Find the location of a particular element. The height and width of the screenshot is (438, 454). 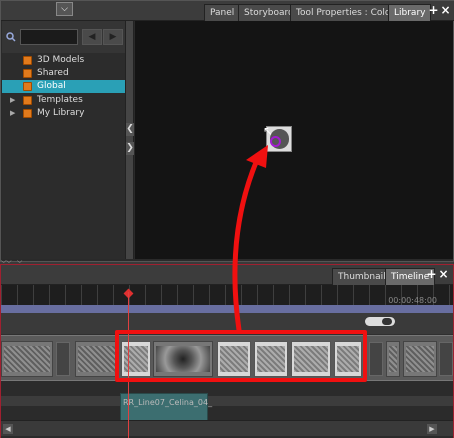

library-search-bar: ◀ ▶ is located at coordinates (64, 37).